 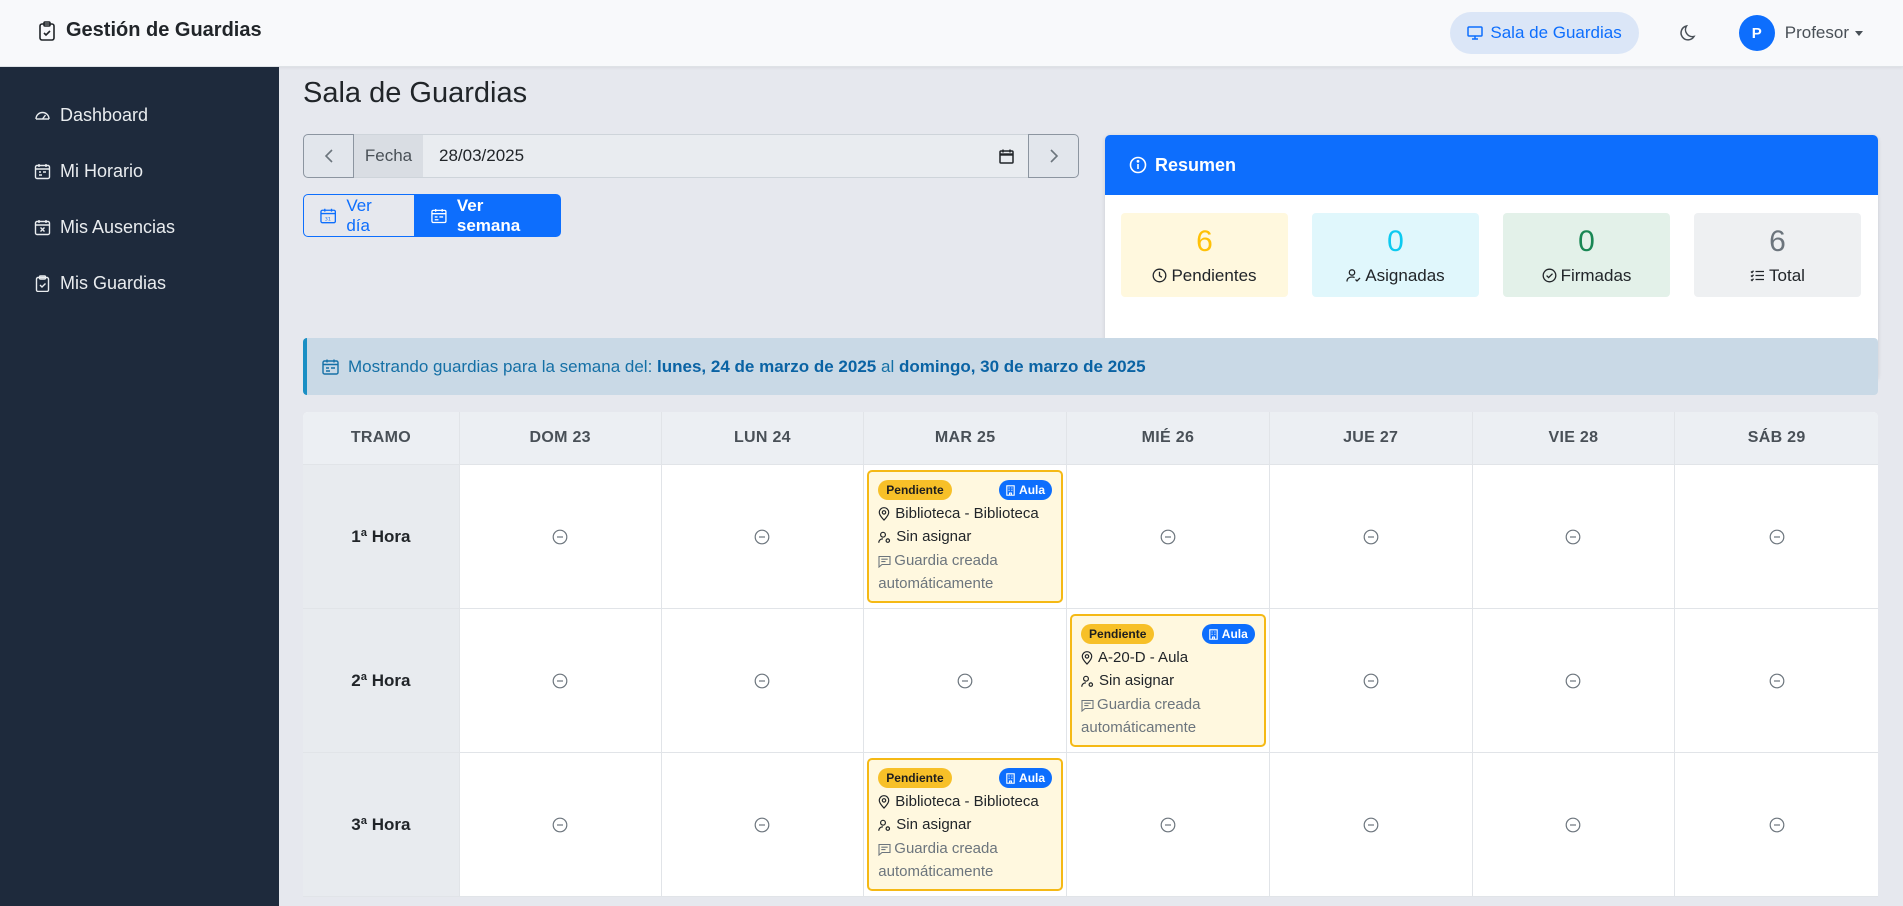 I want to click on ver-dia-button: 31 Ver día, so click(x=359, y=215).